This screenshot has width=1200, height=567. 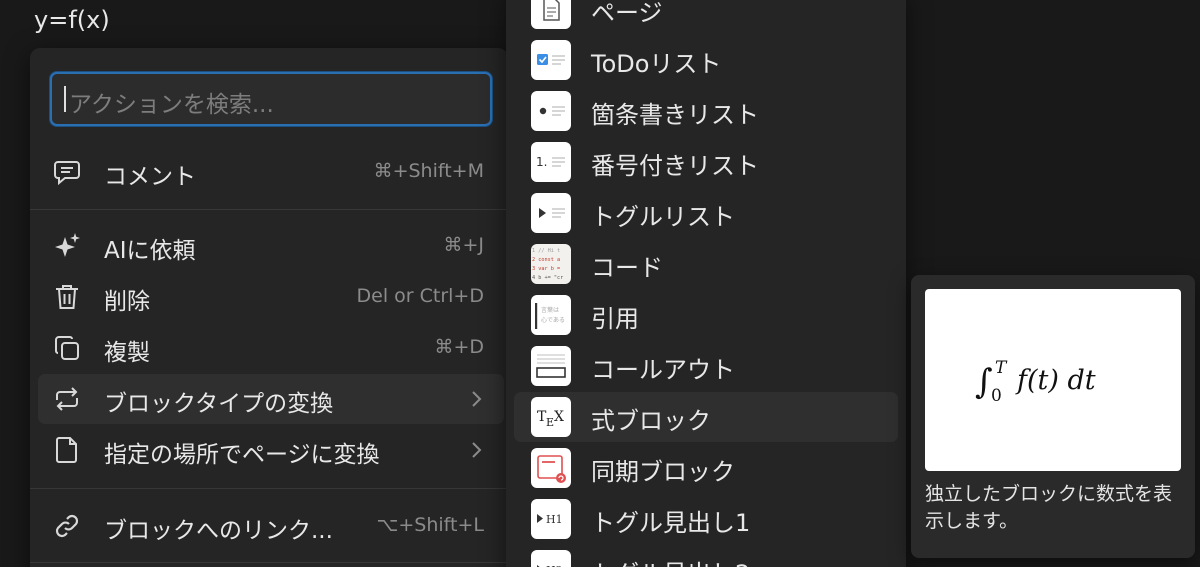 What do you see at coordinates (1001, 368) in the screenshot?
I see `integral-upper-limit: T` at bounding box center [1001, 368].